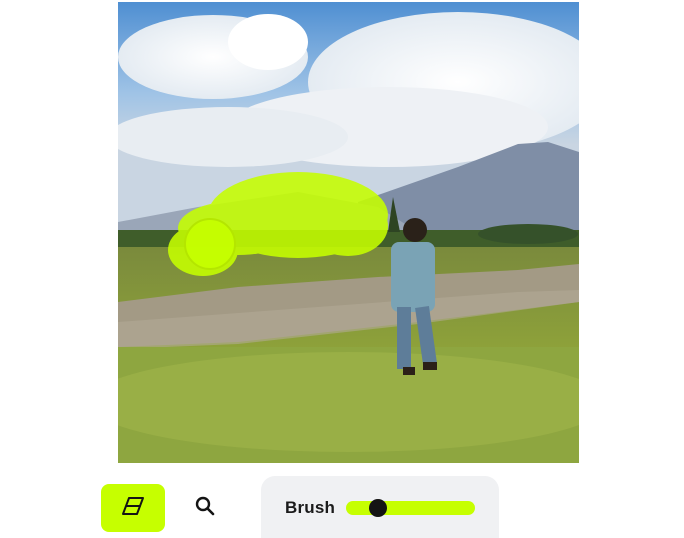 The height and width of the screenshot is (538, 684). I want to click on brush-cursor, so click(210, 244).